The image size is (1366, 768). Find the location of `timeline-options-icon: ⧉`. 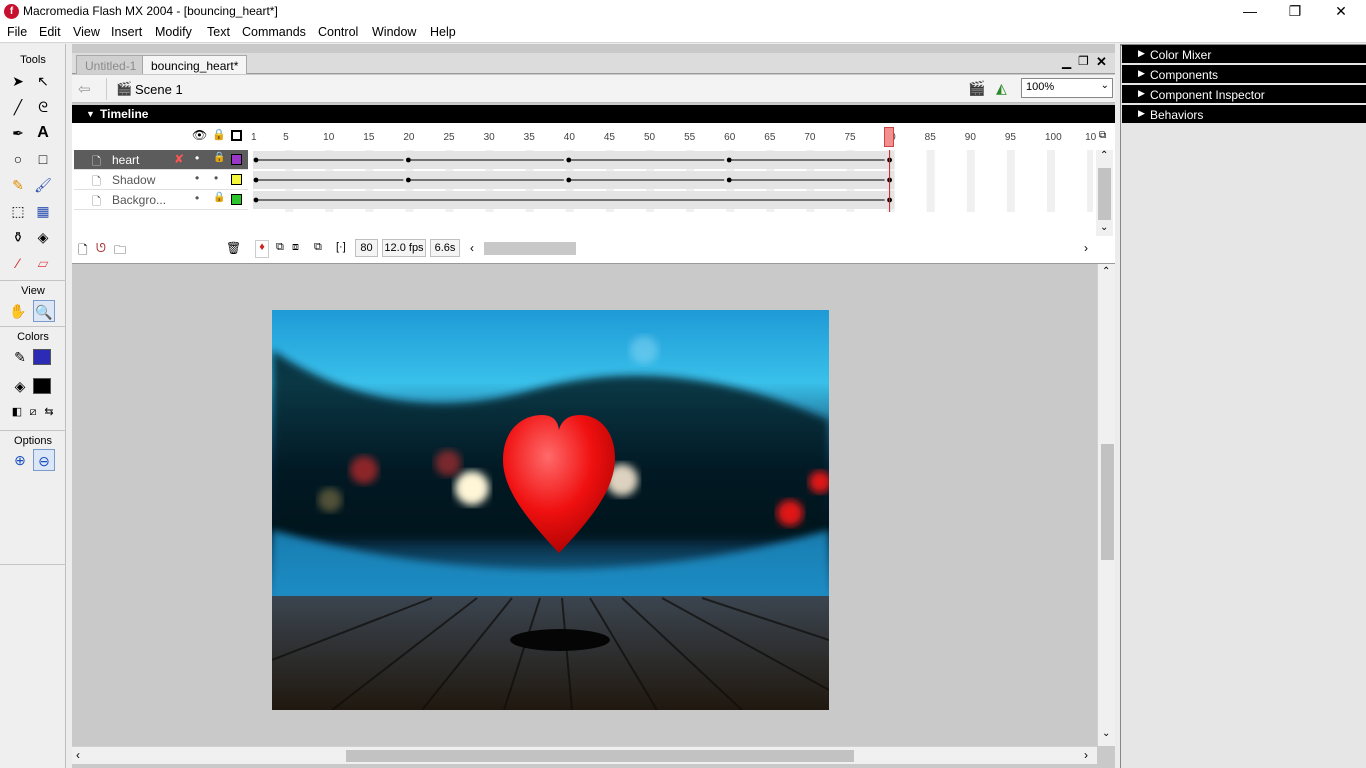

timeline-options-icon: ⧉ is located at coordinates (1102, 135).